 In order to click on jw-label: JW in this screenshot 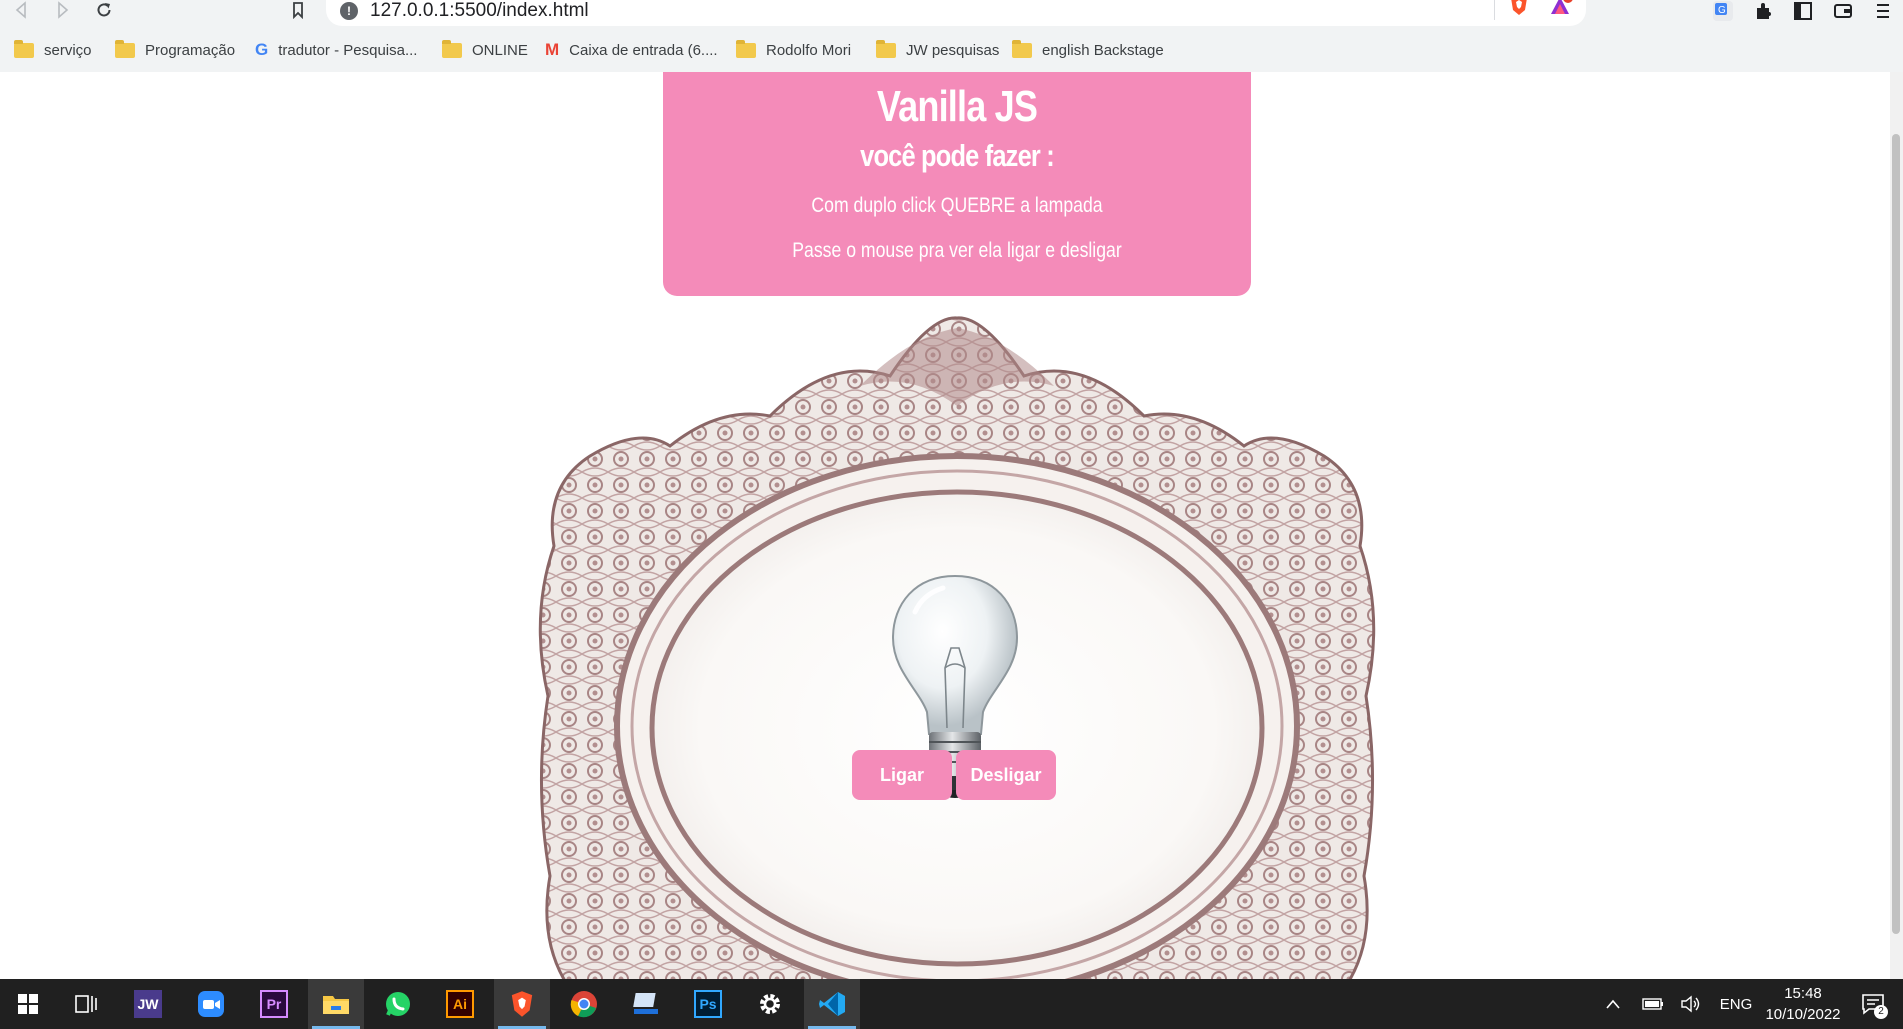, I will do `click(148, 1004)`.